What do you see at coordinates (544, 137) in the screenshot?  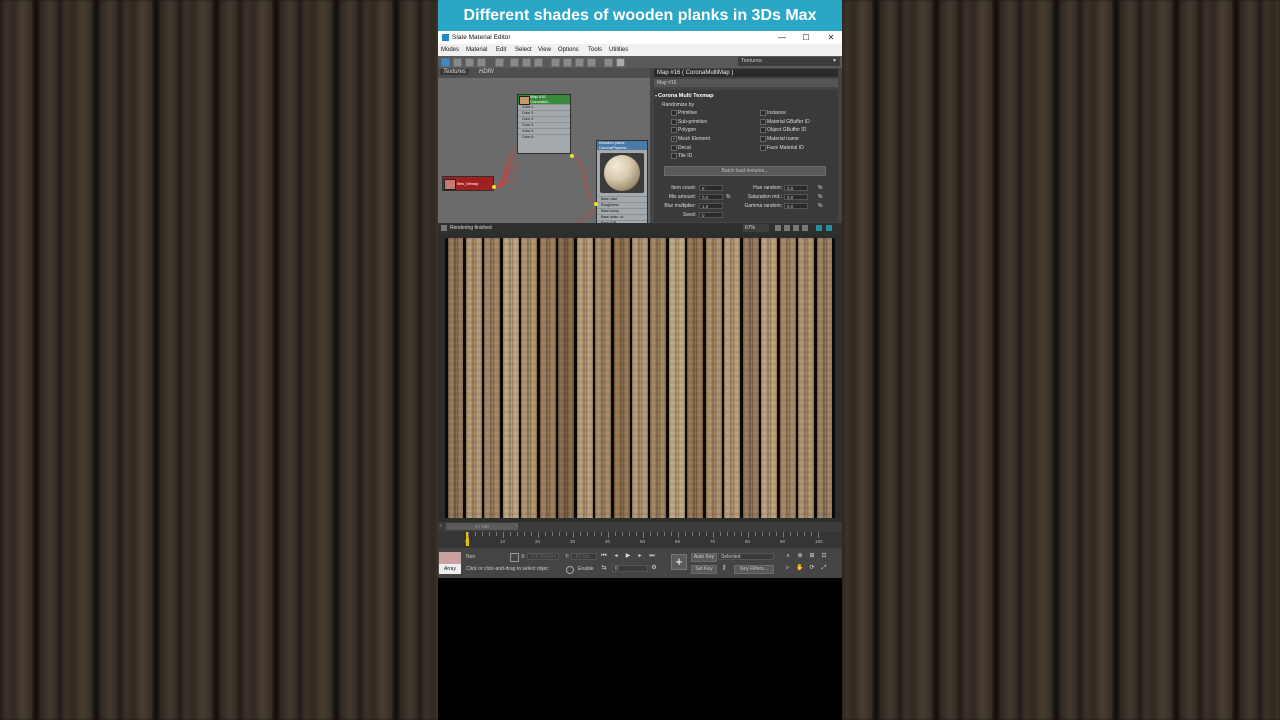 I see `multimap-slot-6: Color 6` at bounding box center [544, 137].